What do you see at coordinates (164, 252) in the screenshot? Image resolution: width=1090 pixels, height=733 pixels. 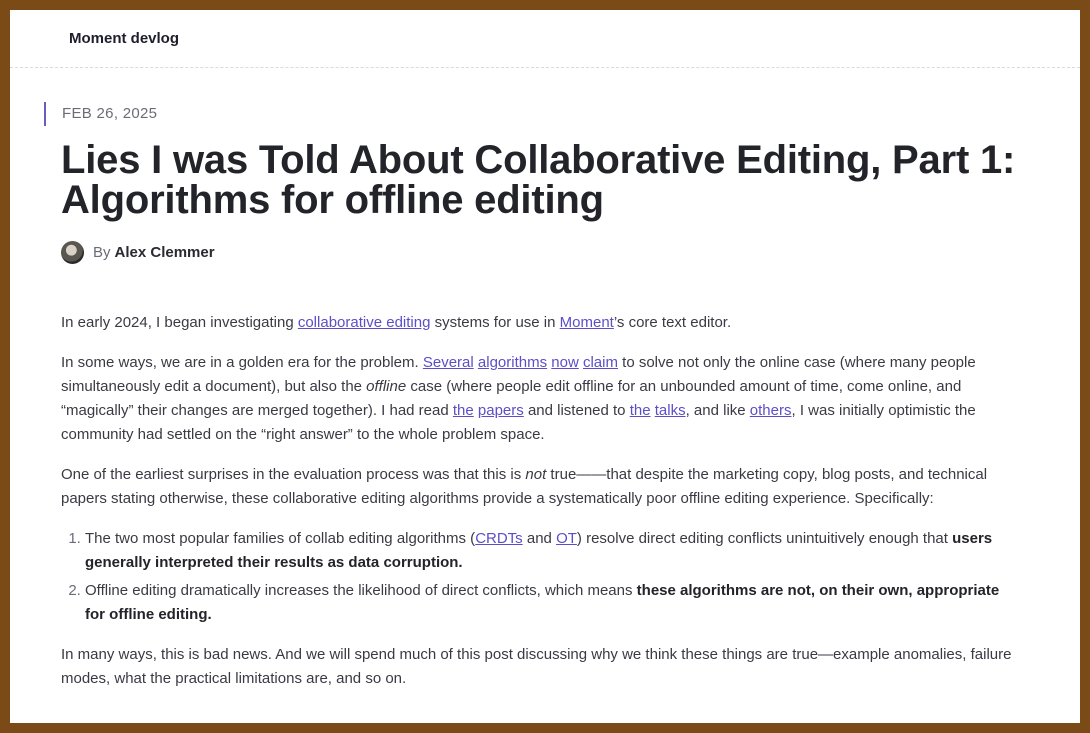 I see `author-name: Alex Clemmer` at bounding box center [164, 252].